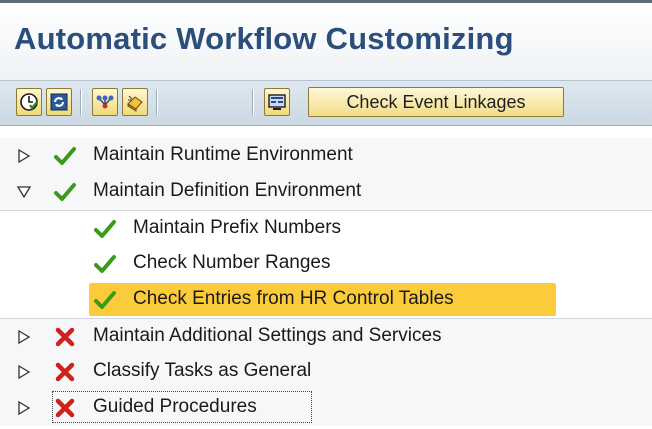  I want to click on tree-item-label: Maintain Definition Environment, so click(227, 190).